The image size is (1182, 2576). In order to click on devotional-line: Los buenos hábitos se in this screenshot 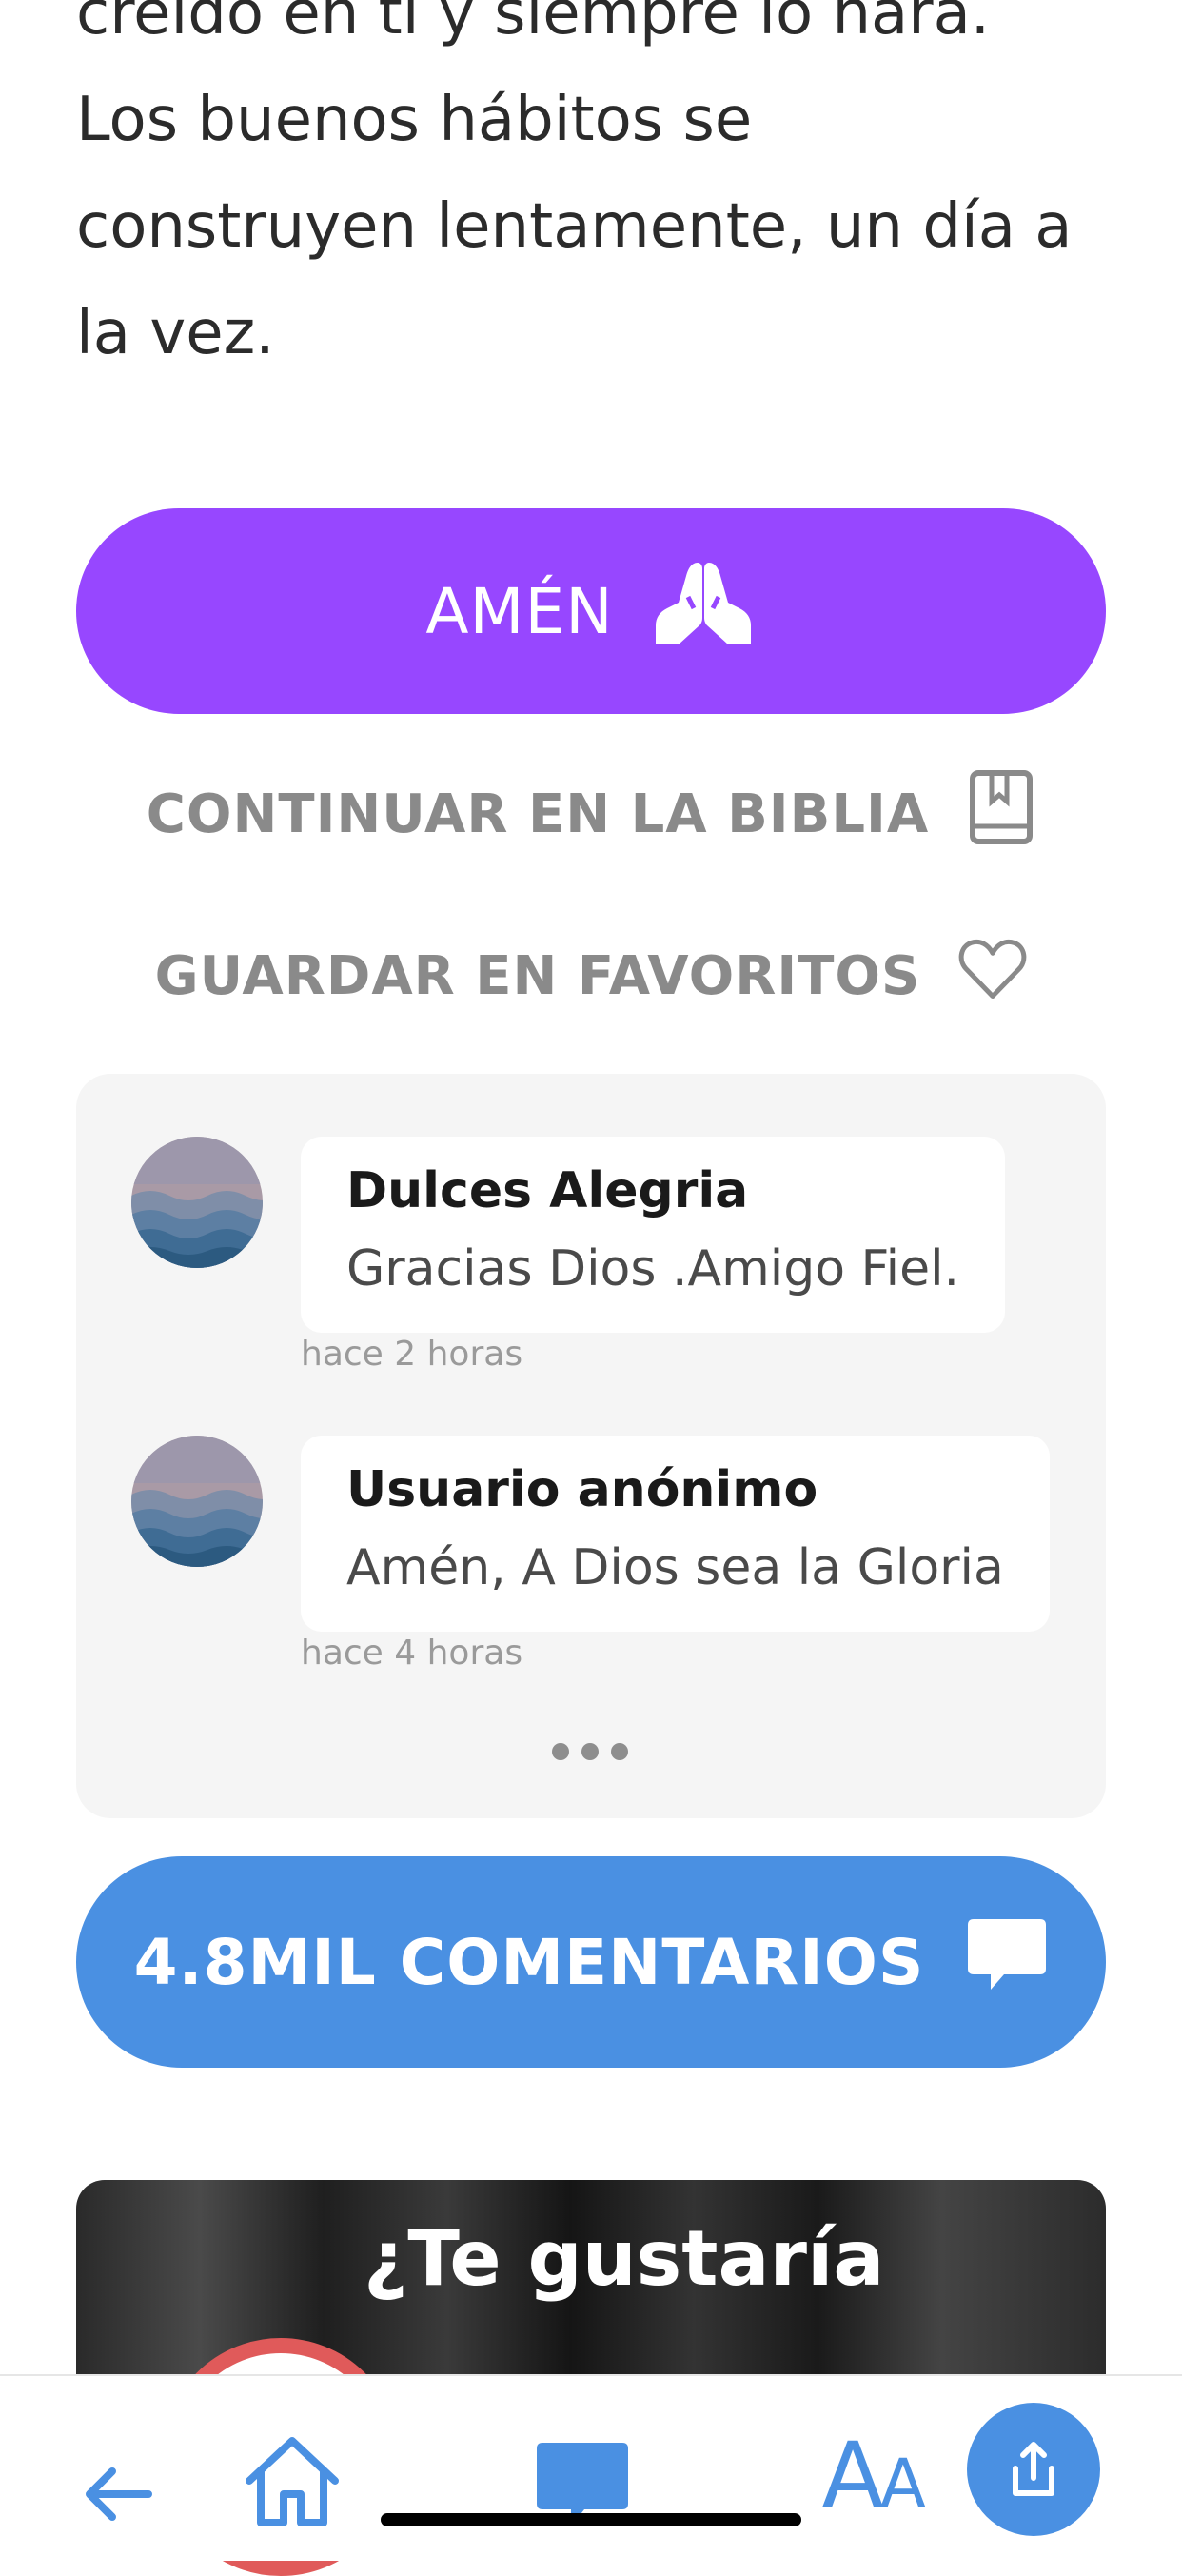, I will do `click(414, 120)`.